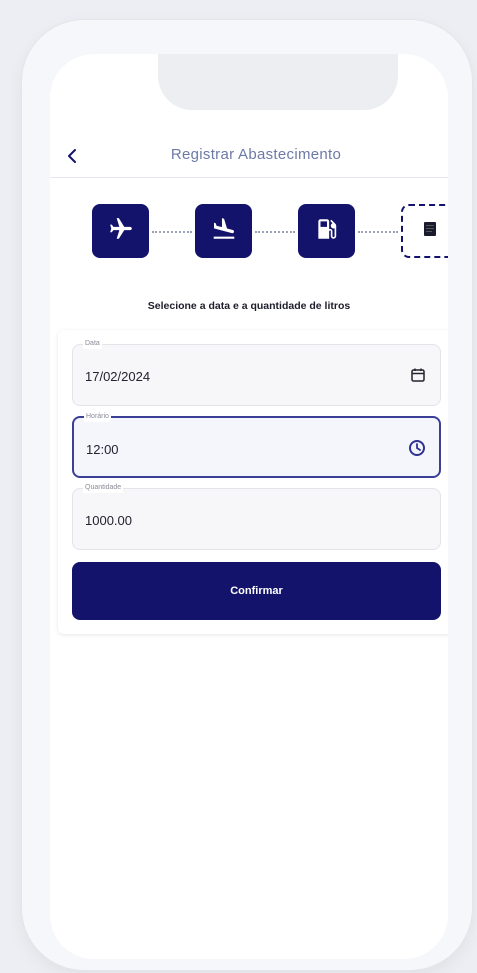 This screenshot has width=477, height=973. I want to click on quantity-field: Quantidade 1000.00, so click(256, 516).